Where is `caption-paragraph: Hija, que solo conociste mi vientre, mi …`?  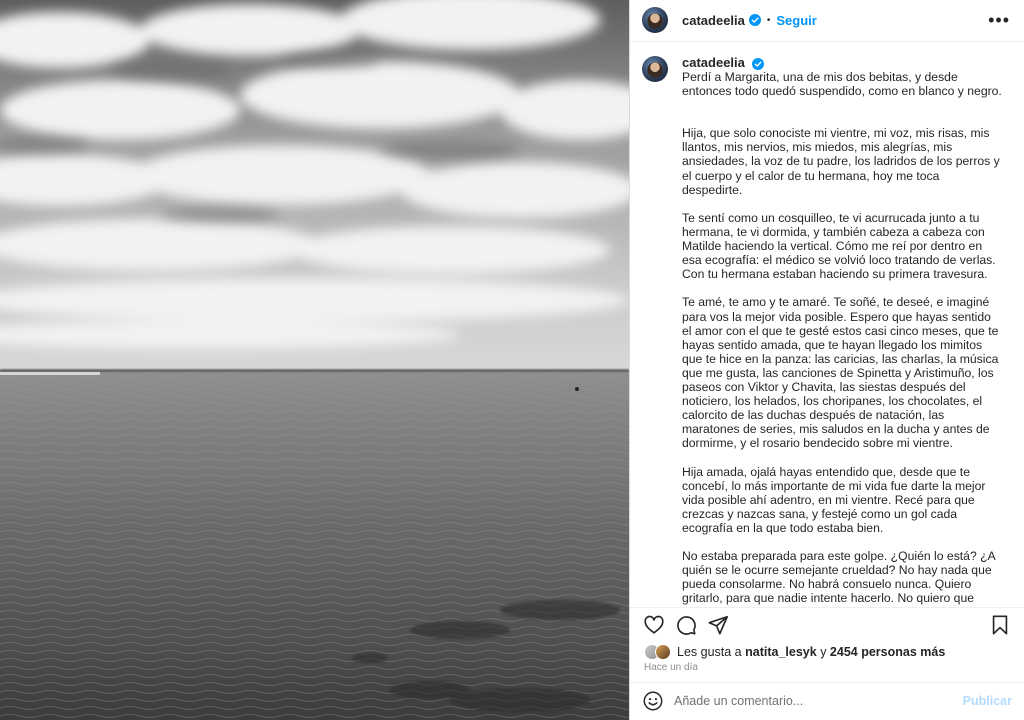
caption-paragraph: Hija, que solo conociste mi vientre, mi … is located at coordinates (841, 161).